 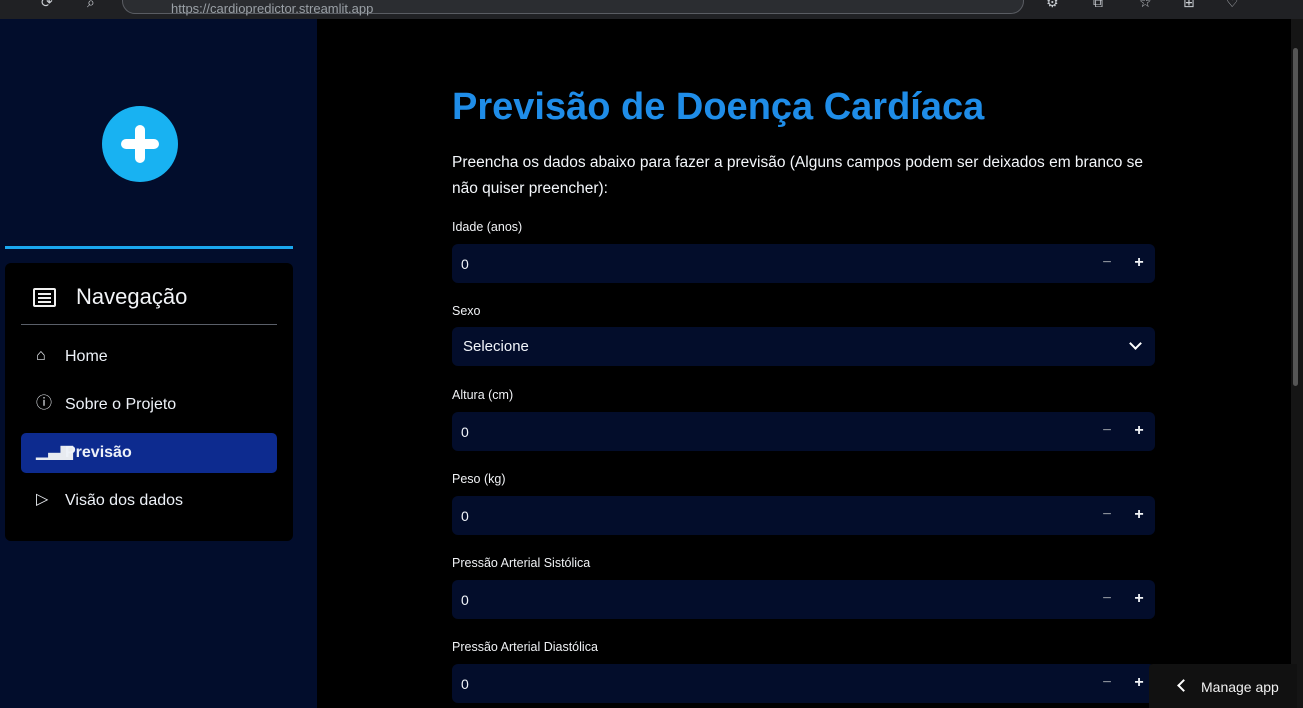 I want to click on weight-increase-button: +, so click(x=1139, y=515).